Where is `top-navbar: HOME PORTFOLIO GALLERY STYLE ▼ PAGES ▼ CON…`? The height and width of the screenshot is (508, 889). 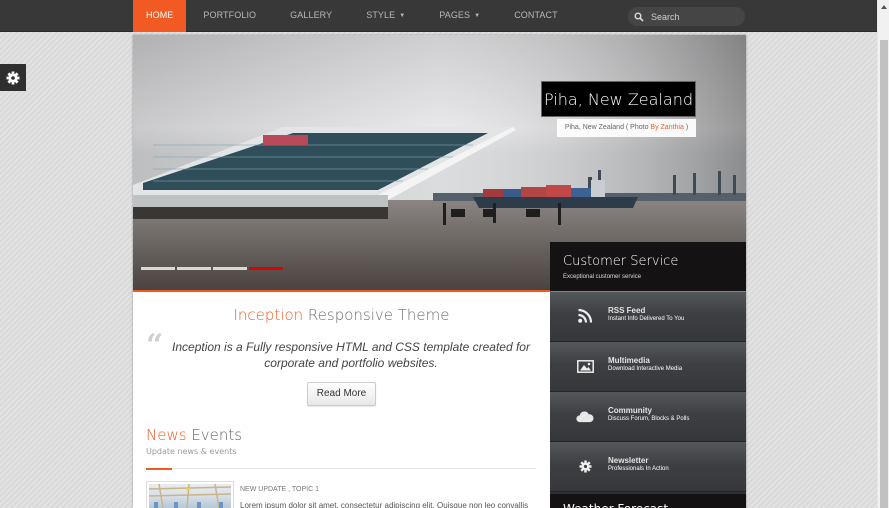
top-navbar: HOME PORTFOLIO GALLERY STYLE ▼ PAGES ▼ CON… is located at coordinates (438, 16).